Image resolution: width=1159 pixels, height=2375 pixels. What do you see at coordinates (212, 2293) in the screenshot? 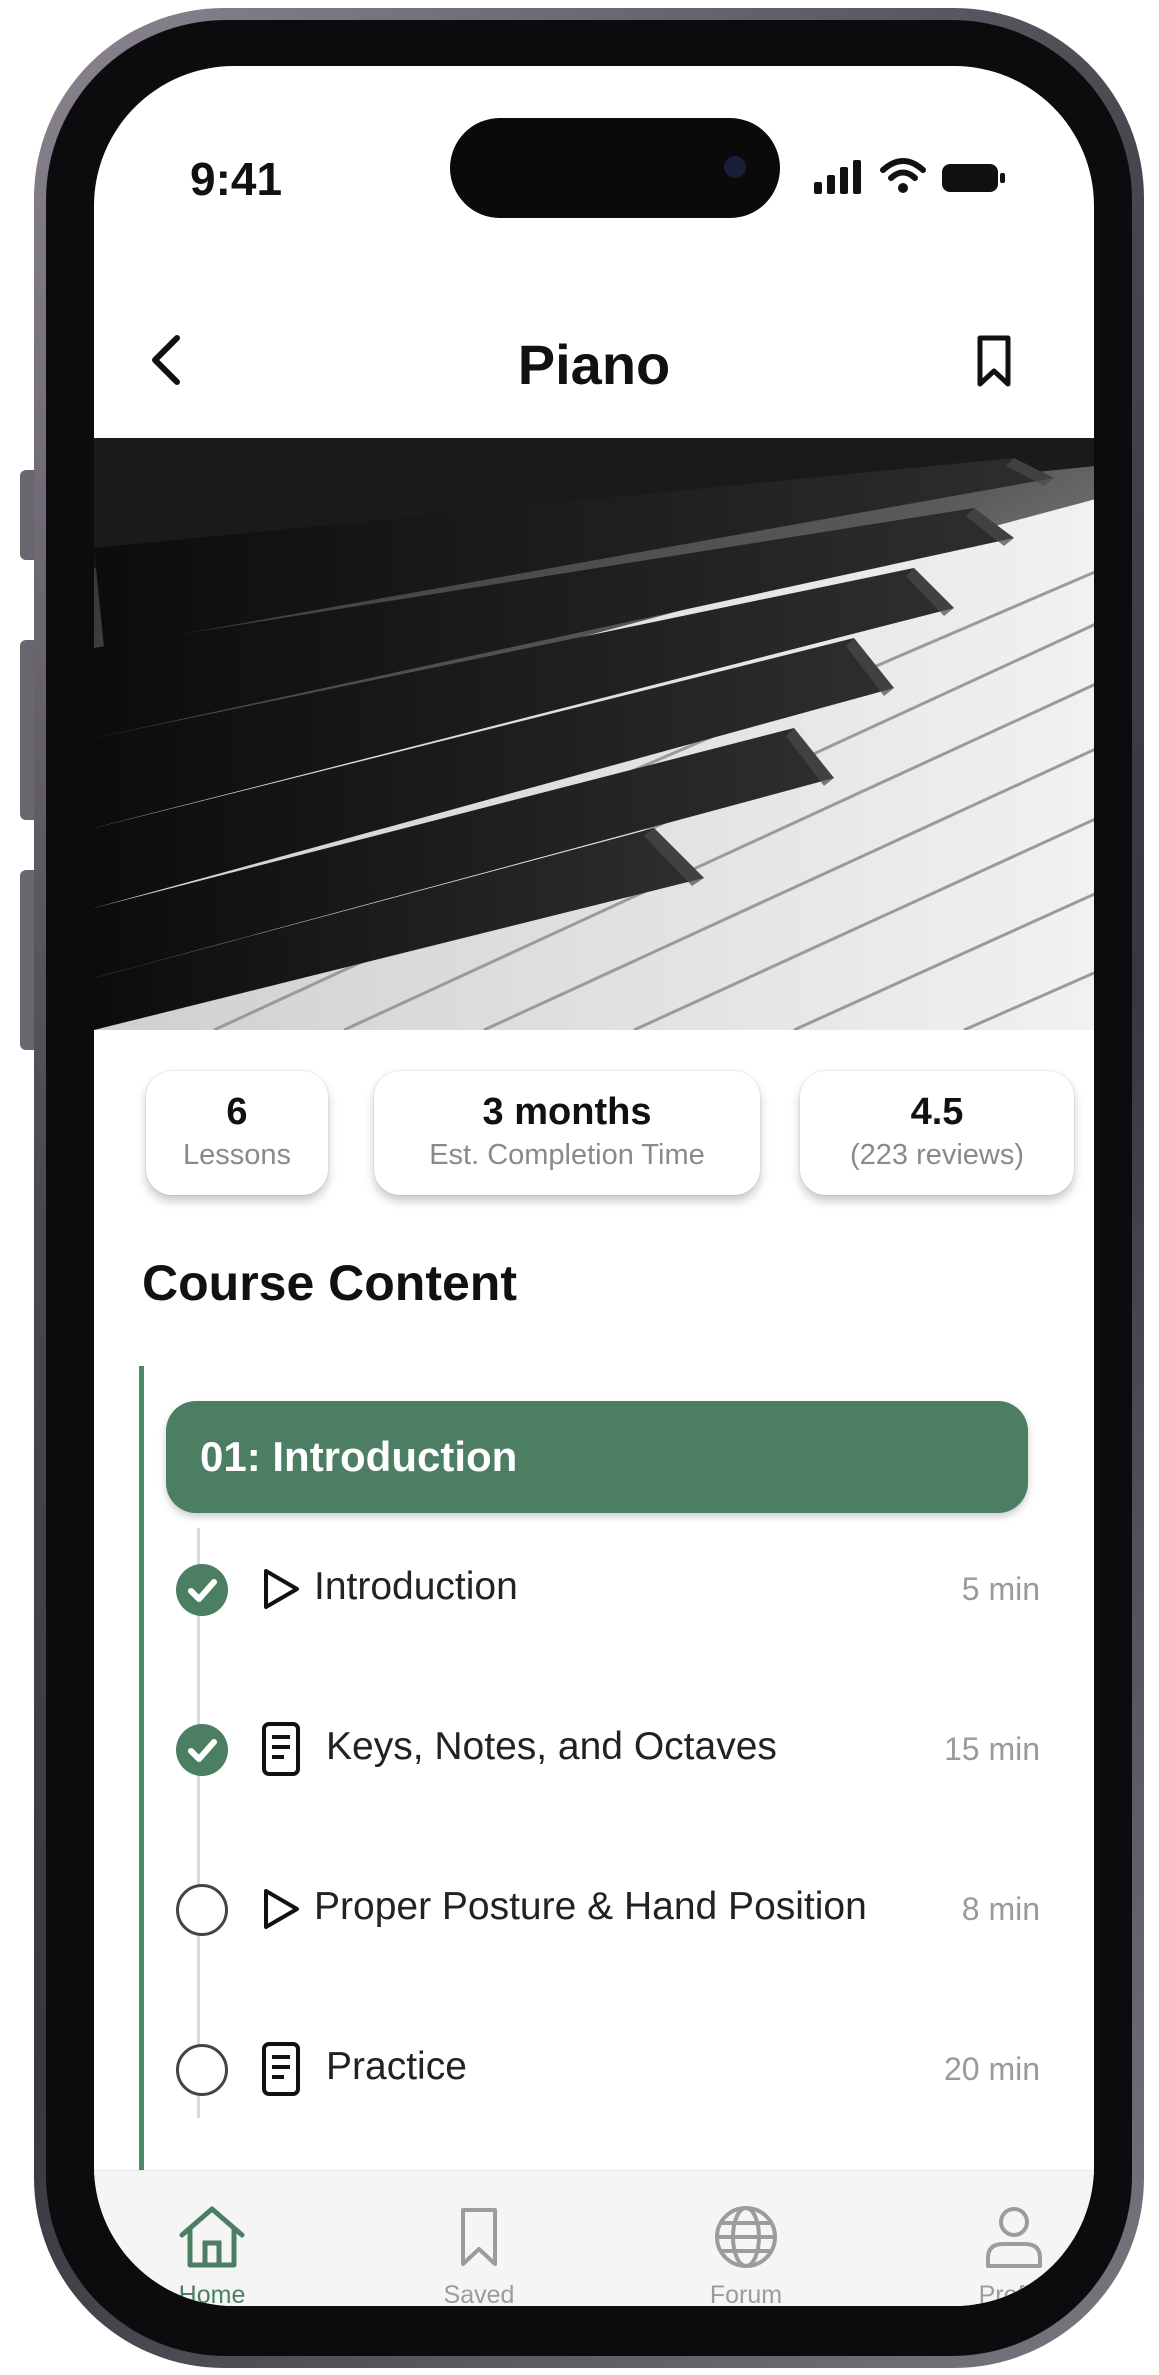
I see `tab-label: Home` at bounding box center [212, 2293].